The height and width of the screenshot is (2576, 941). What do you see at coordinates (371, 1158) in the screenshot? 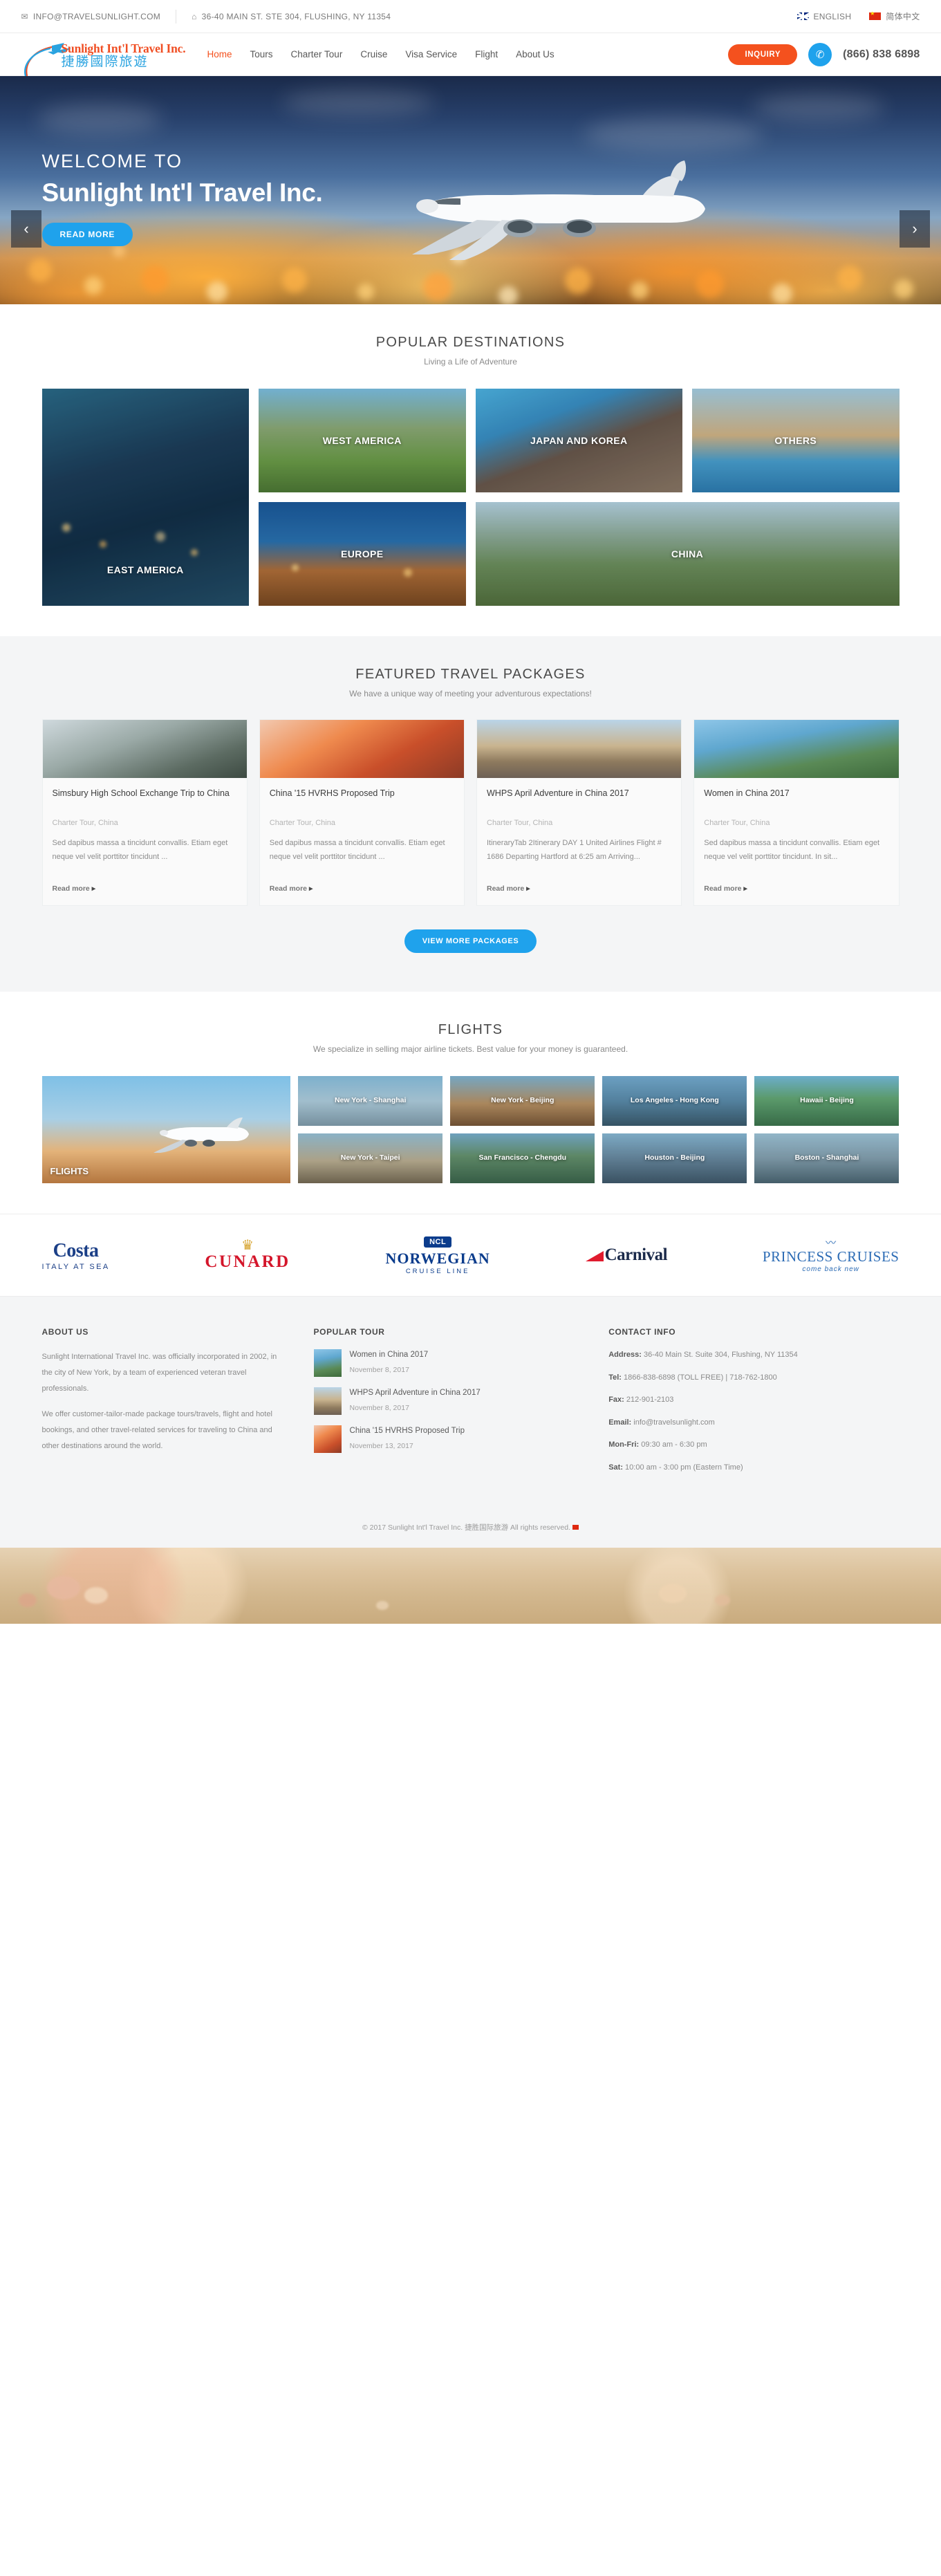
I see `flight-cell: New York - Taipei` at bounding box center [371, 1158].